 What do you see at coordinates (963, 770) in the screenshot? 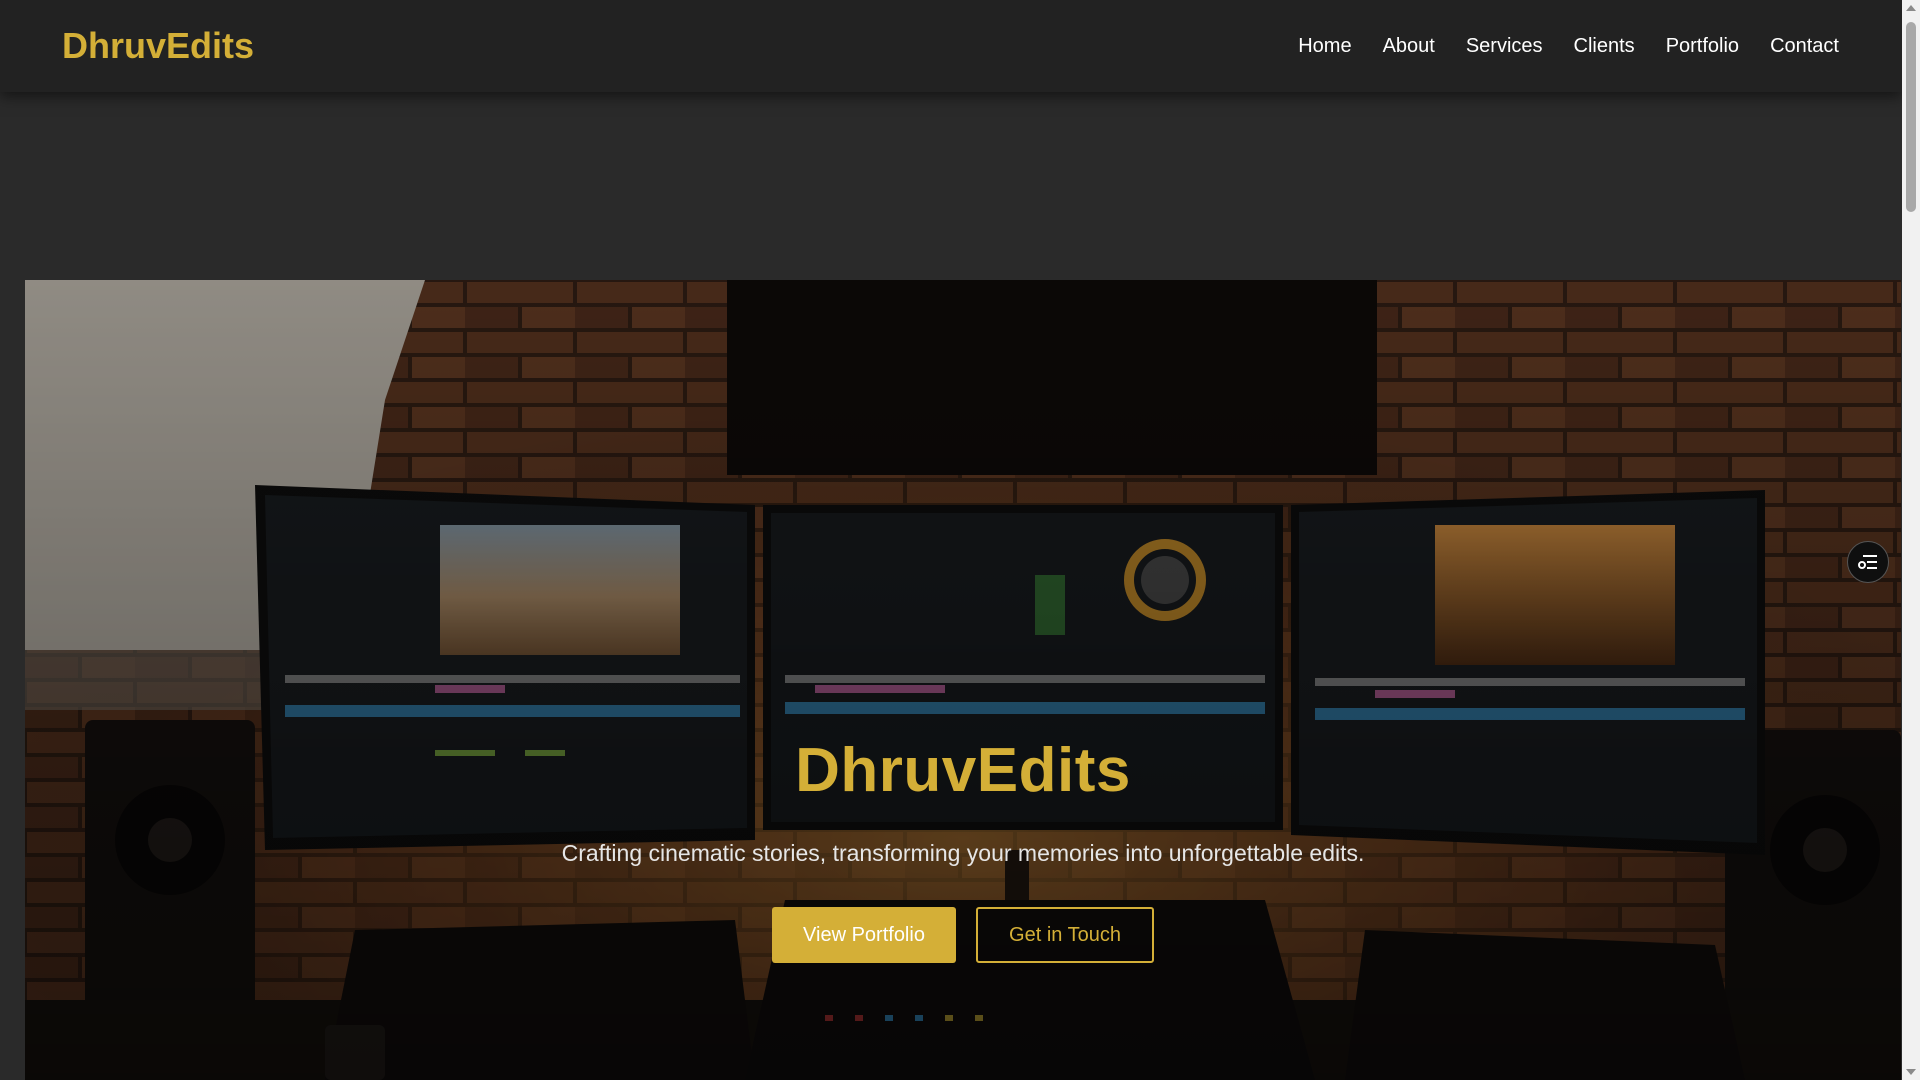
I see `hero-title: DhruvEdits` at bounding box center [963, 770].